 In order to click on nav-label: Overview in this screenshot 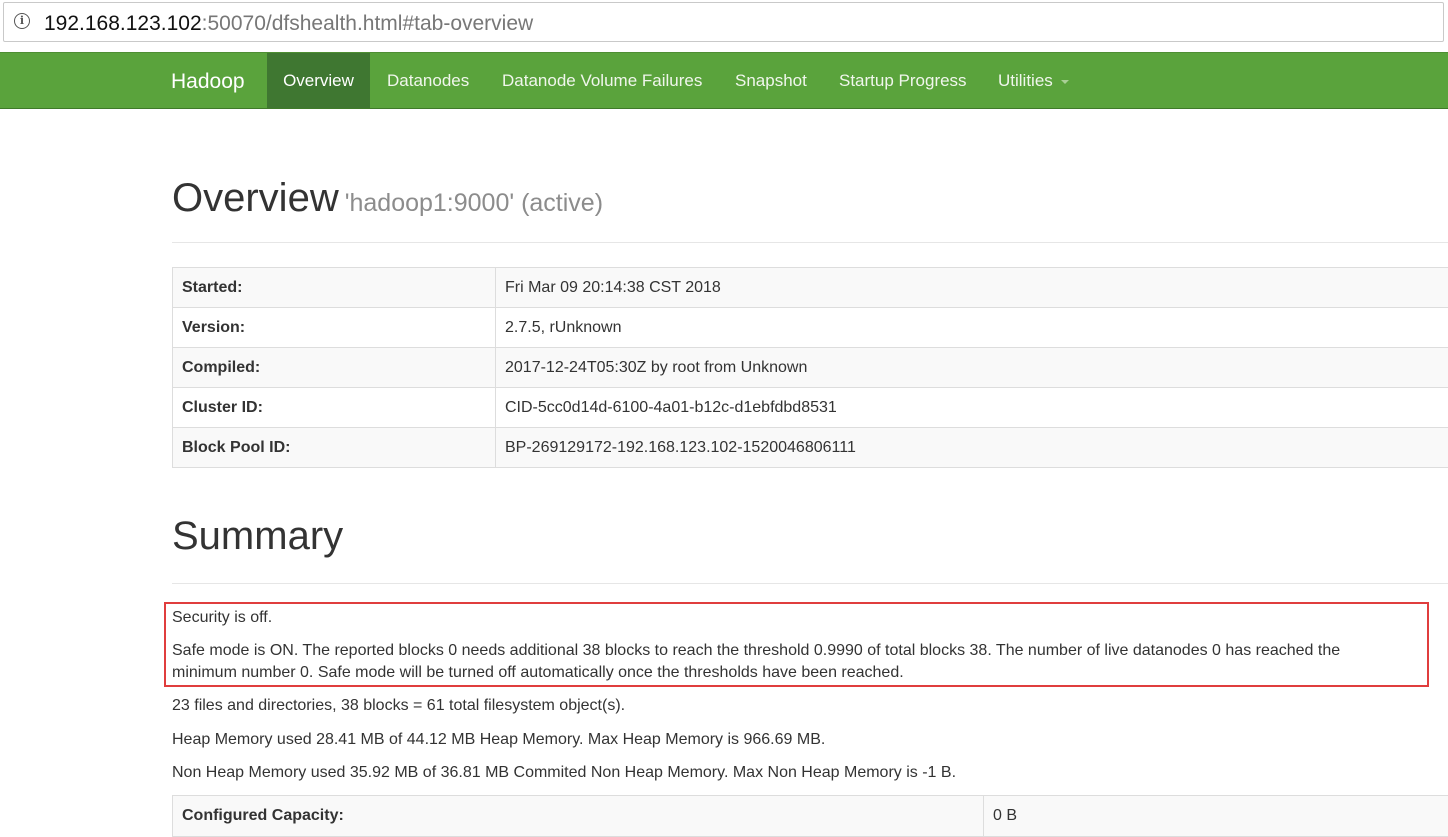, I will do `click(318, 80)`.